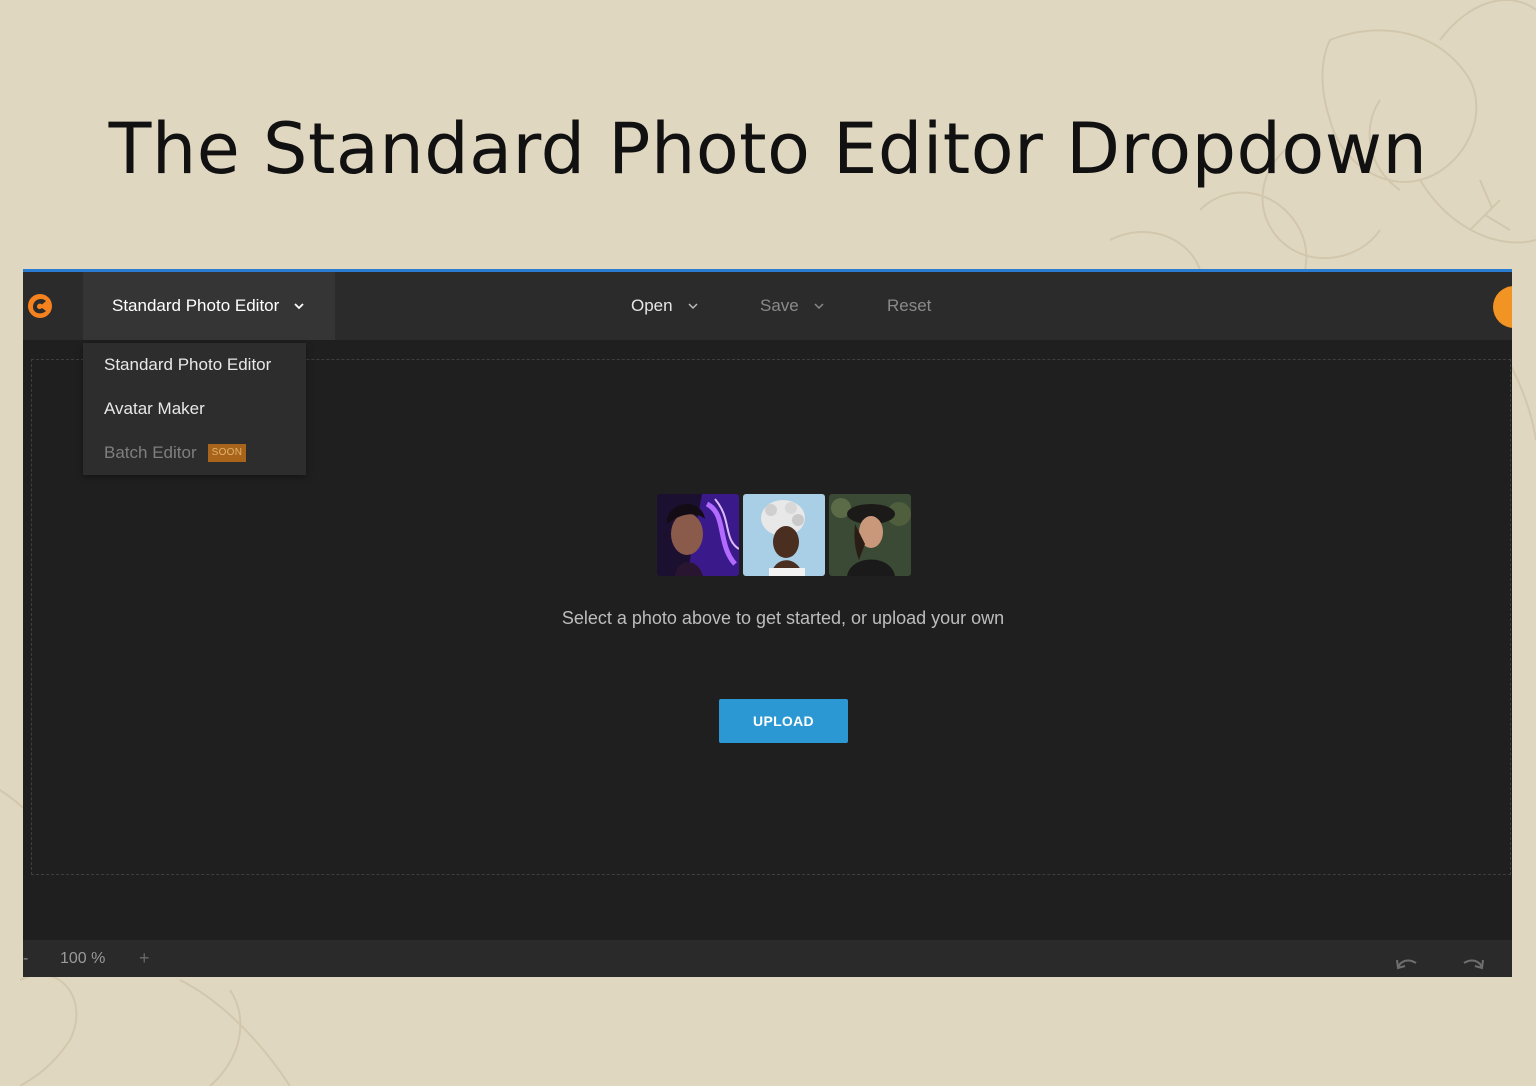 Image resolution: width=1536 pixels, height=1086 pixels. What do you see at coordinates (40, 306) in the screenshot?
I see `app-logo-icon` at bounding box center [40, 306].